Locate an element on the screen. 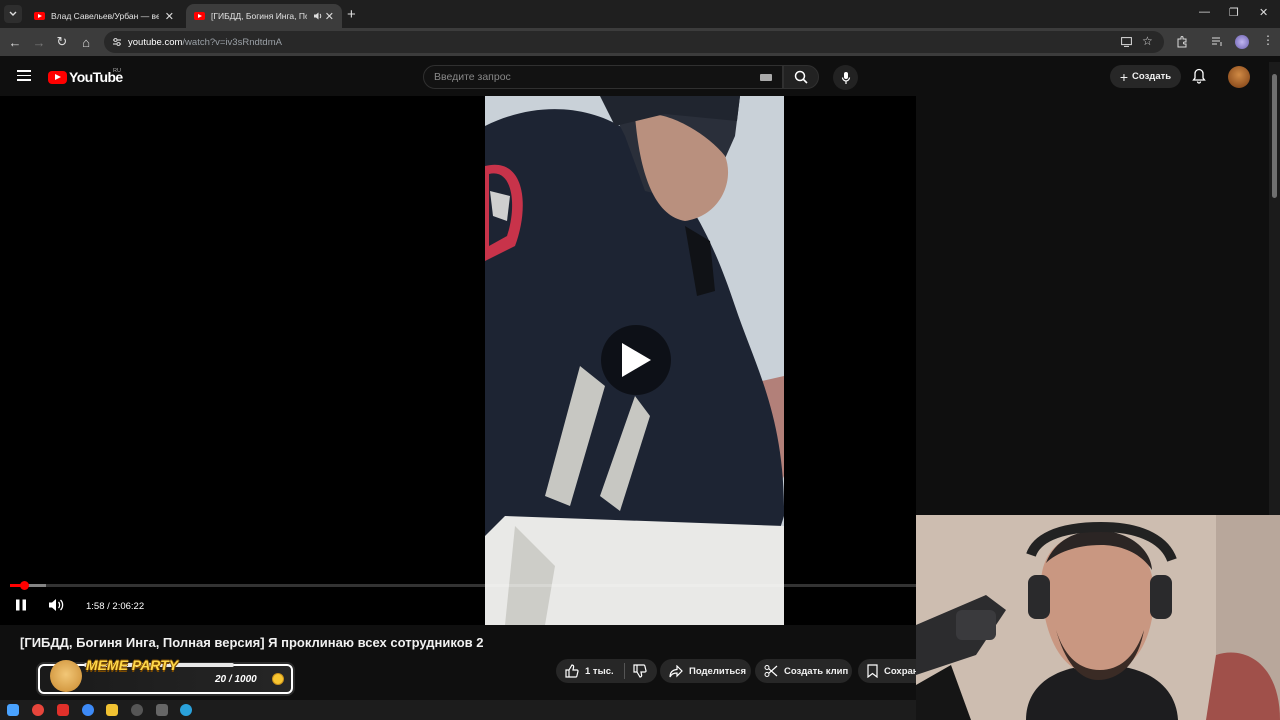 This screenshot has width=1280, height=720. thumb-down-icon is located at coordinates (640, 671).